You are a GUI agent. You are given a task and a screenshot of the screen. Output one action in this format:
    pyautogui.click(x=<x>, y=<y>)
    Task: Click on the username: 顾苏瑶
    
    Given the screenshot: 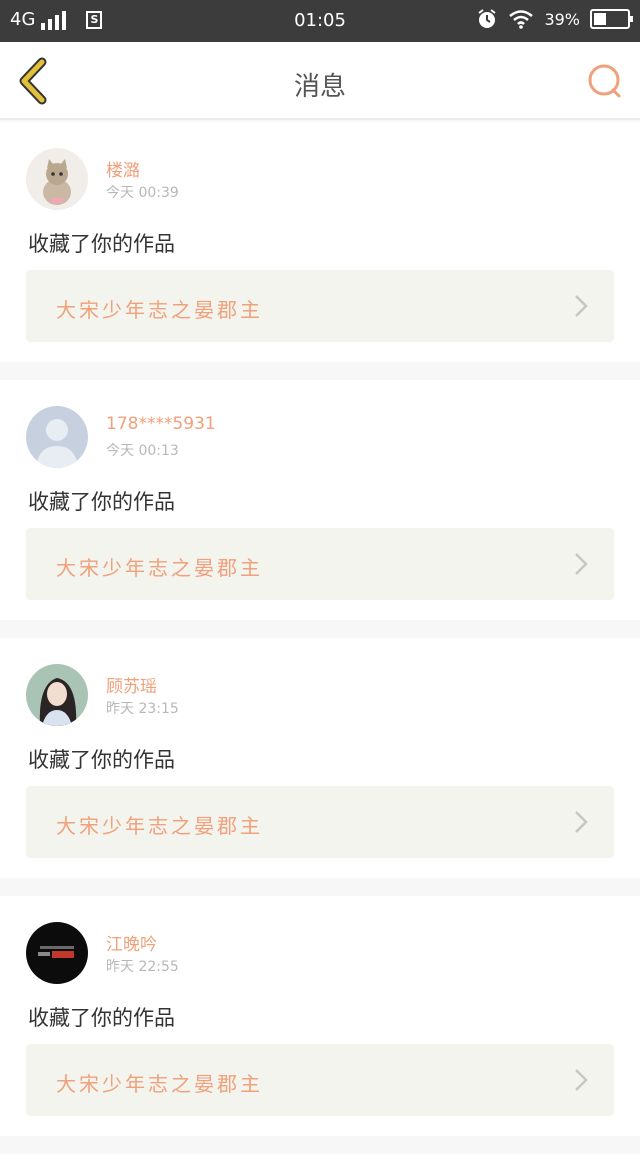 What is the action you would take?
    pyautogui.click(x=131, y=684)
    